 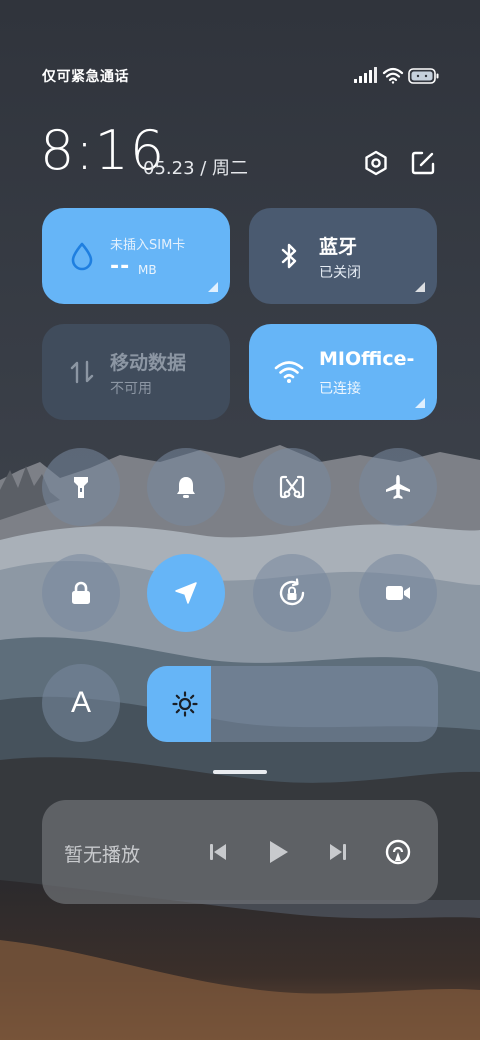 I want to click on tile-wifi: MIOffice- 已连接, so click(x=343, y=372).